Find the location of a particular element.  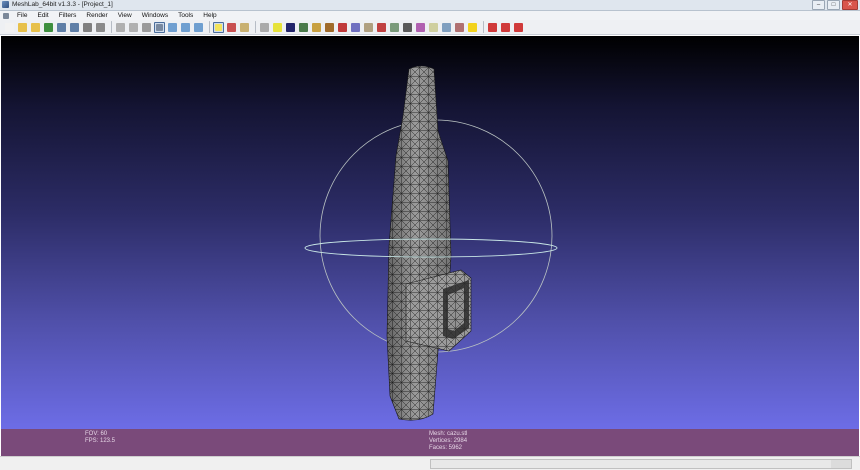

title-bar: MeshLab_64bit v1.3.3 - [Project_1] – □ ✕ is located at coordinates (430, 5).